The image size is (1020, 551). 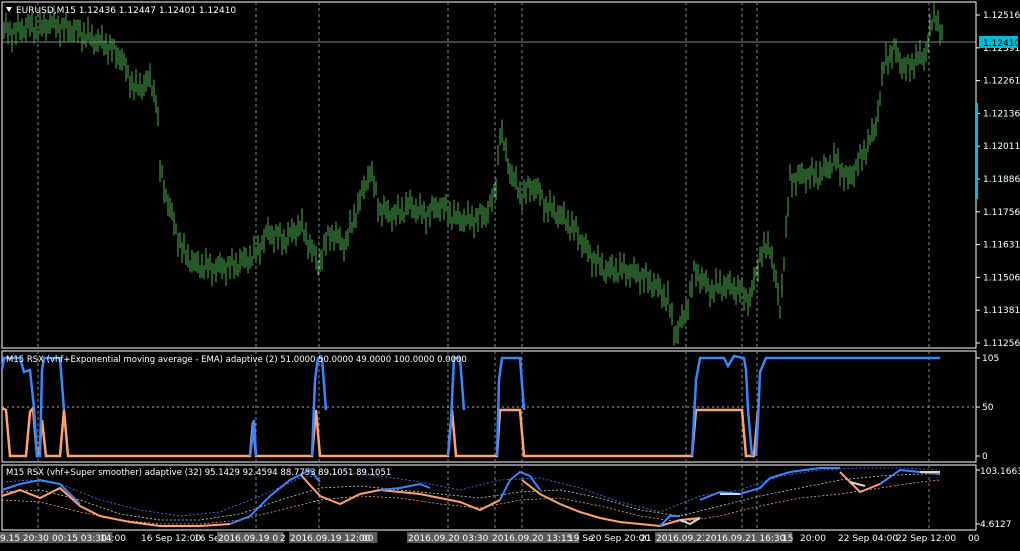 I want to click on time-label: 2016.09.19 0, so click(x=248, y=539).